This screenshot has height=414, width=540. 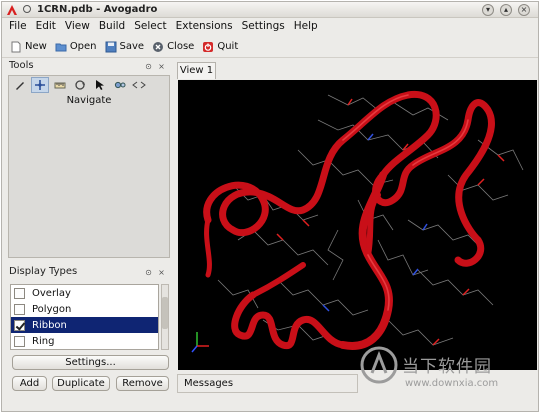 What do you see at coordinates (263, 26) in the screenshot?
I see `menu-settings: Settings` at bounding box center [263, 26].